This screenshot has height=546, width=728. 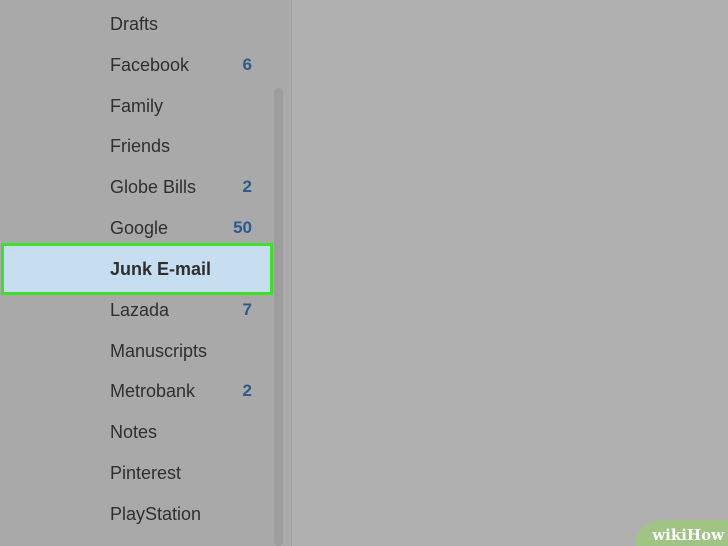 I want to click on folder-label: Globe Bills, so click(x=153, y=187).